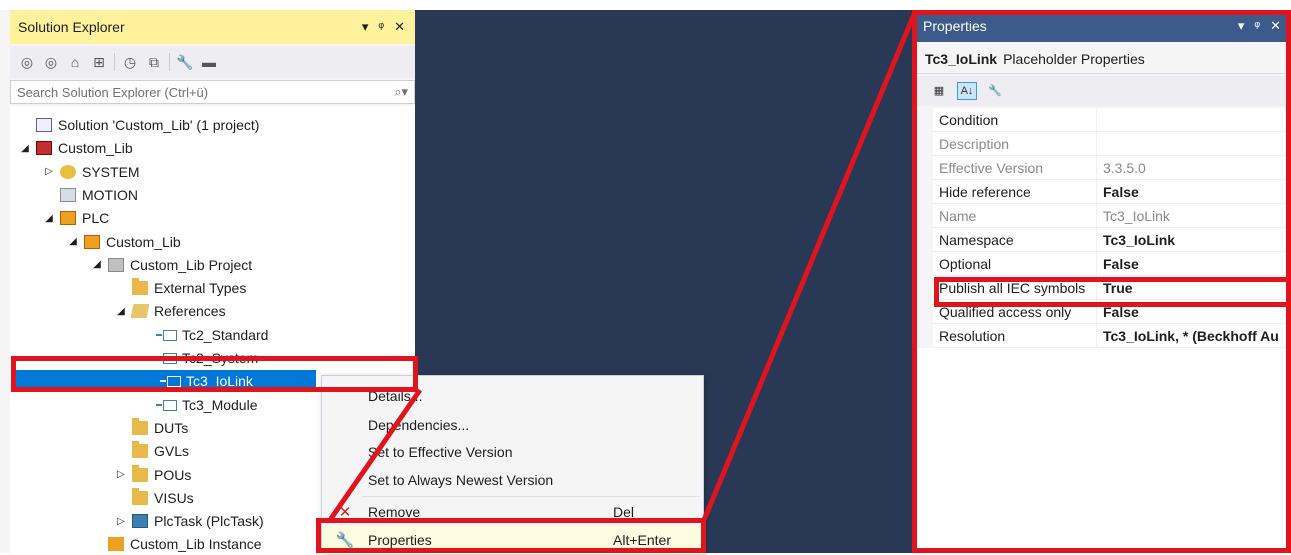 Image resolution: width=1291 pixels, height=555 pixels. Describe the element at coordinates (159, 125) in the screenshot. I see `tree-node-label: Solution 'Custom_Lib' (1 project)` at that location.